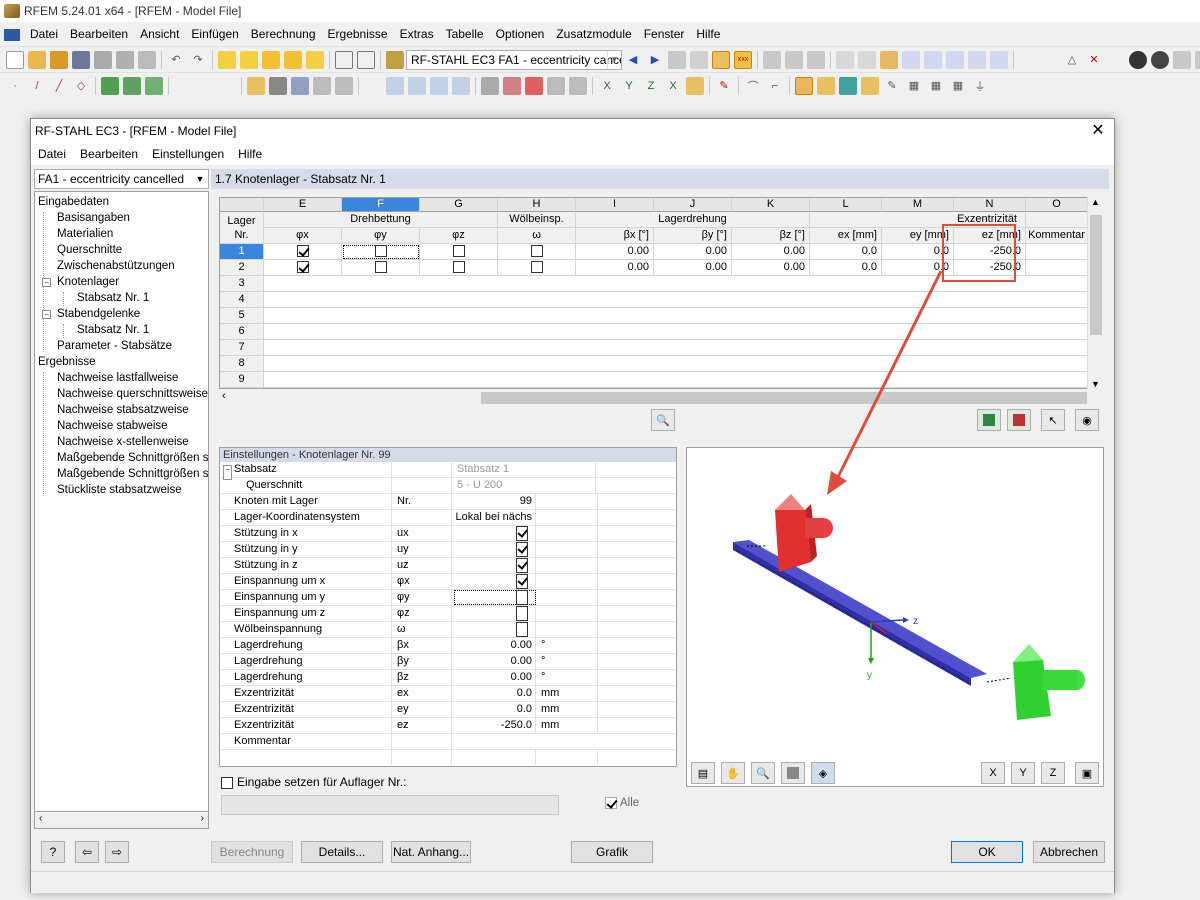 This screenshot has height=900, width=1200. Describe the element at coordinates (495, 517) in the screenshot. I see `settings-value: Lokal bei nächs` at that location.